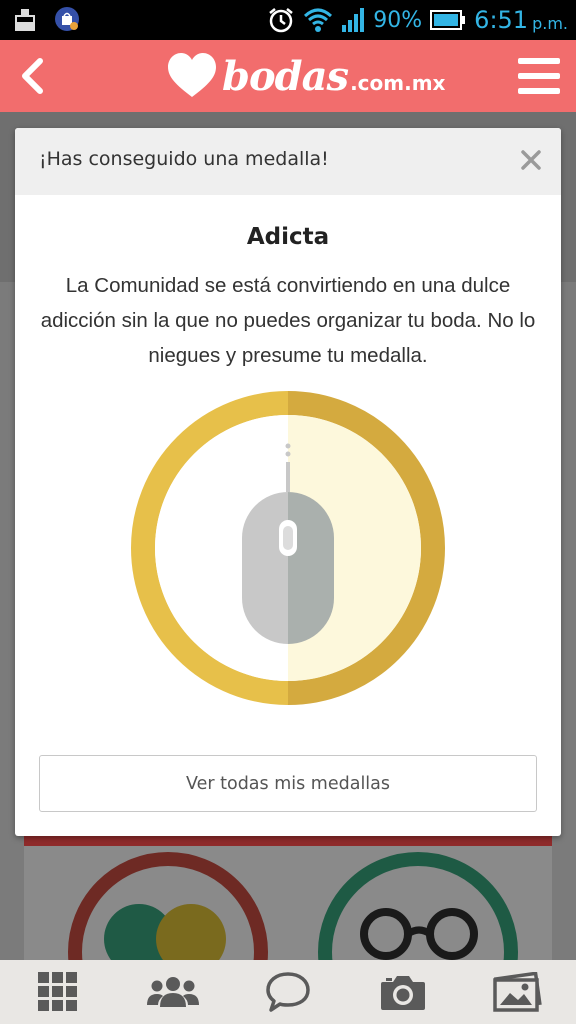 The image size is (576, 1024). I want to click on dialog-header: ¡Has conseguido una medalla!, so click(288, 161).